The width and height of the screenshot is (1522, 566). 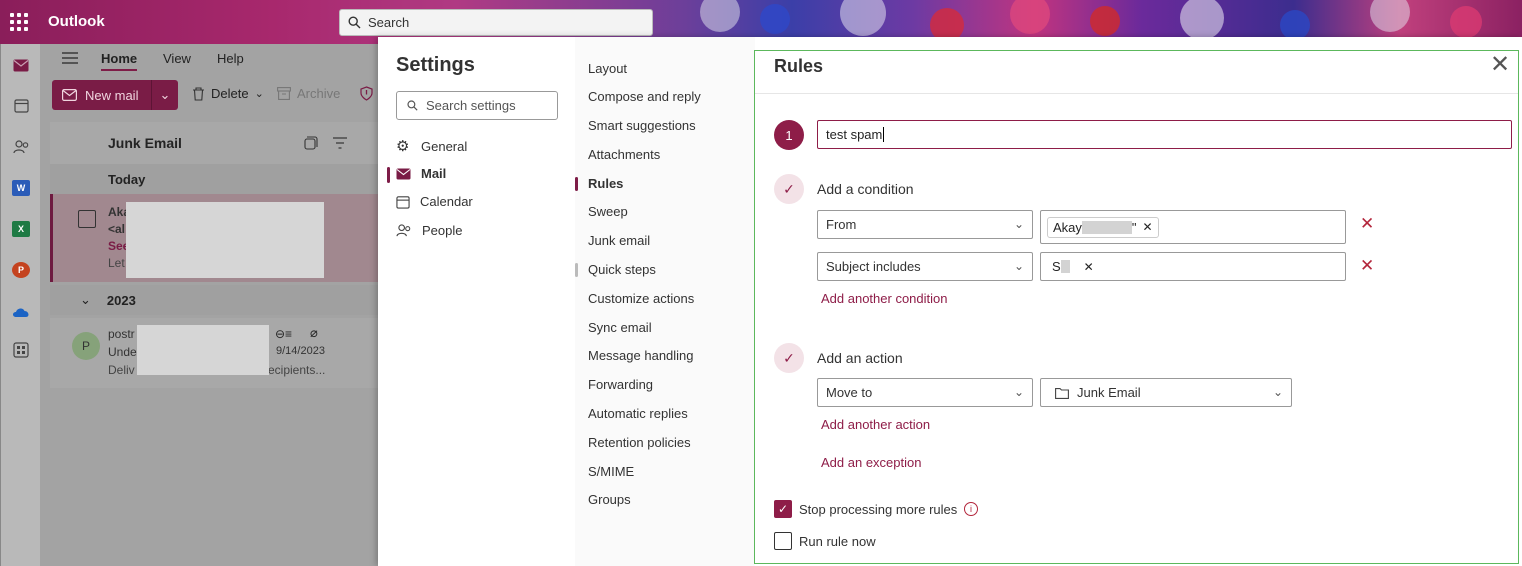 What do you see at coordinates (871, 462) in the screenshot?
I see `add-exception-link: Add an exception` at bounding box center [871, 462].